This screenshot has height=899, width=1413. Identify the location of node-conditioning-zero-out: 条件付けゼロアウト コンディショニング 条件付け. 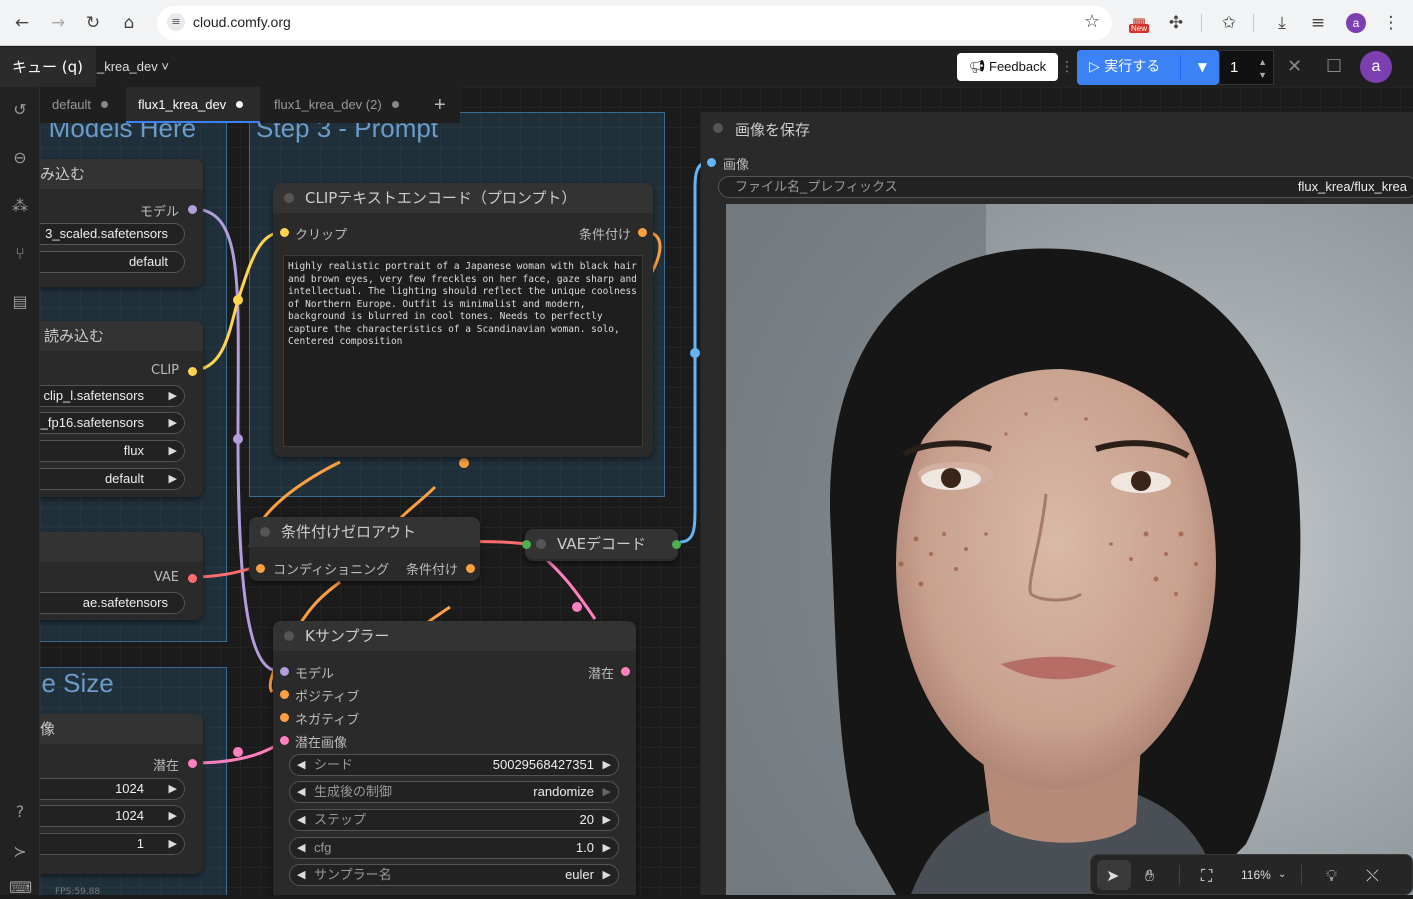
(364, 549).